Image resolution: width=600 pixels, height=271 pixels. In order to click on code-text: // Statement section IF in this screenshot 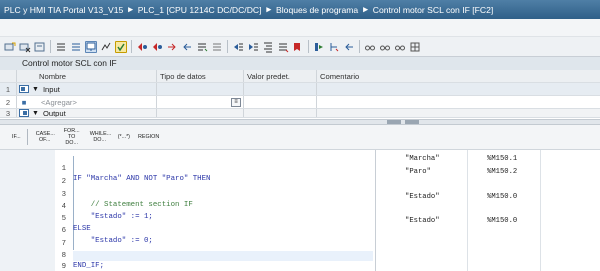, I will do `click(133, 205)`.